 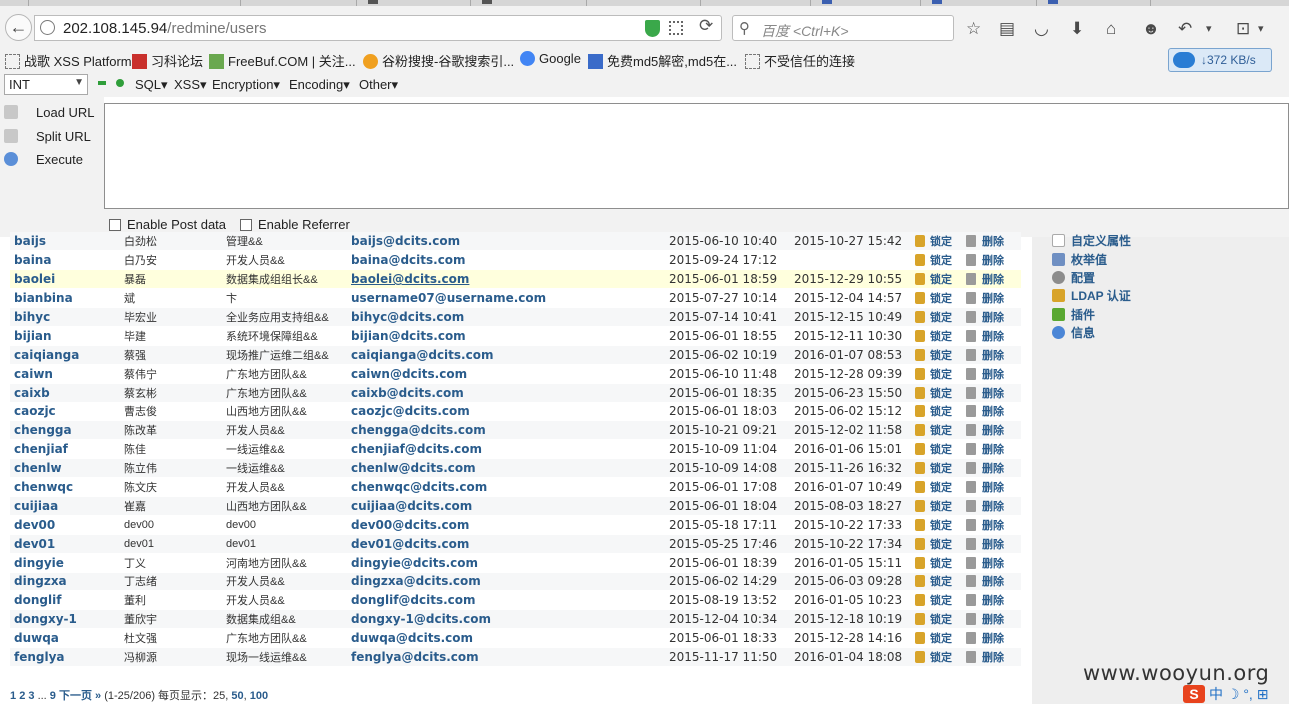 What do you see at coordinates (1007, 29) in the screenshot?
I see `reading-list-icon: ▤` at bounding box center [1007, 29].